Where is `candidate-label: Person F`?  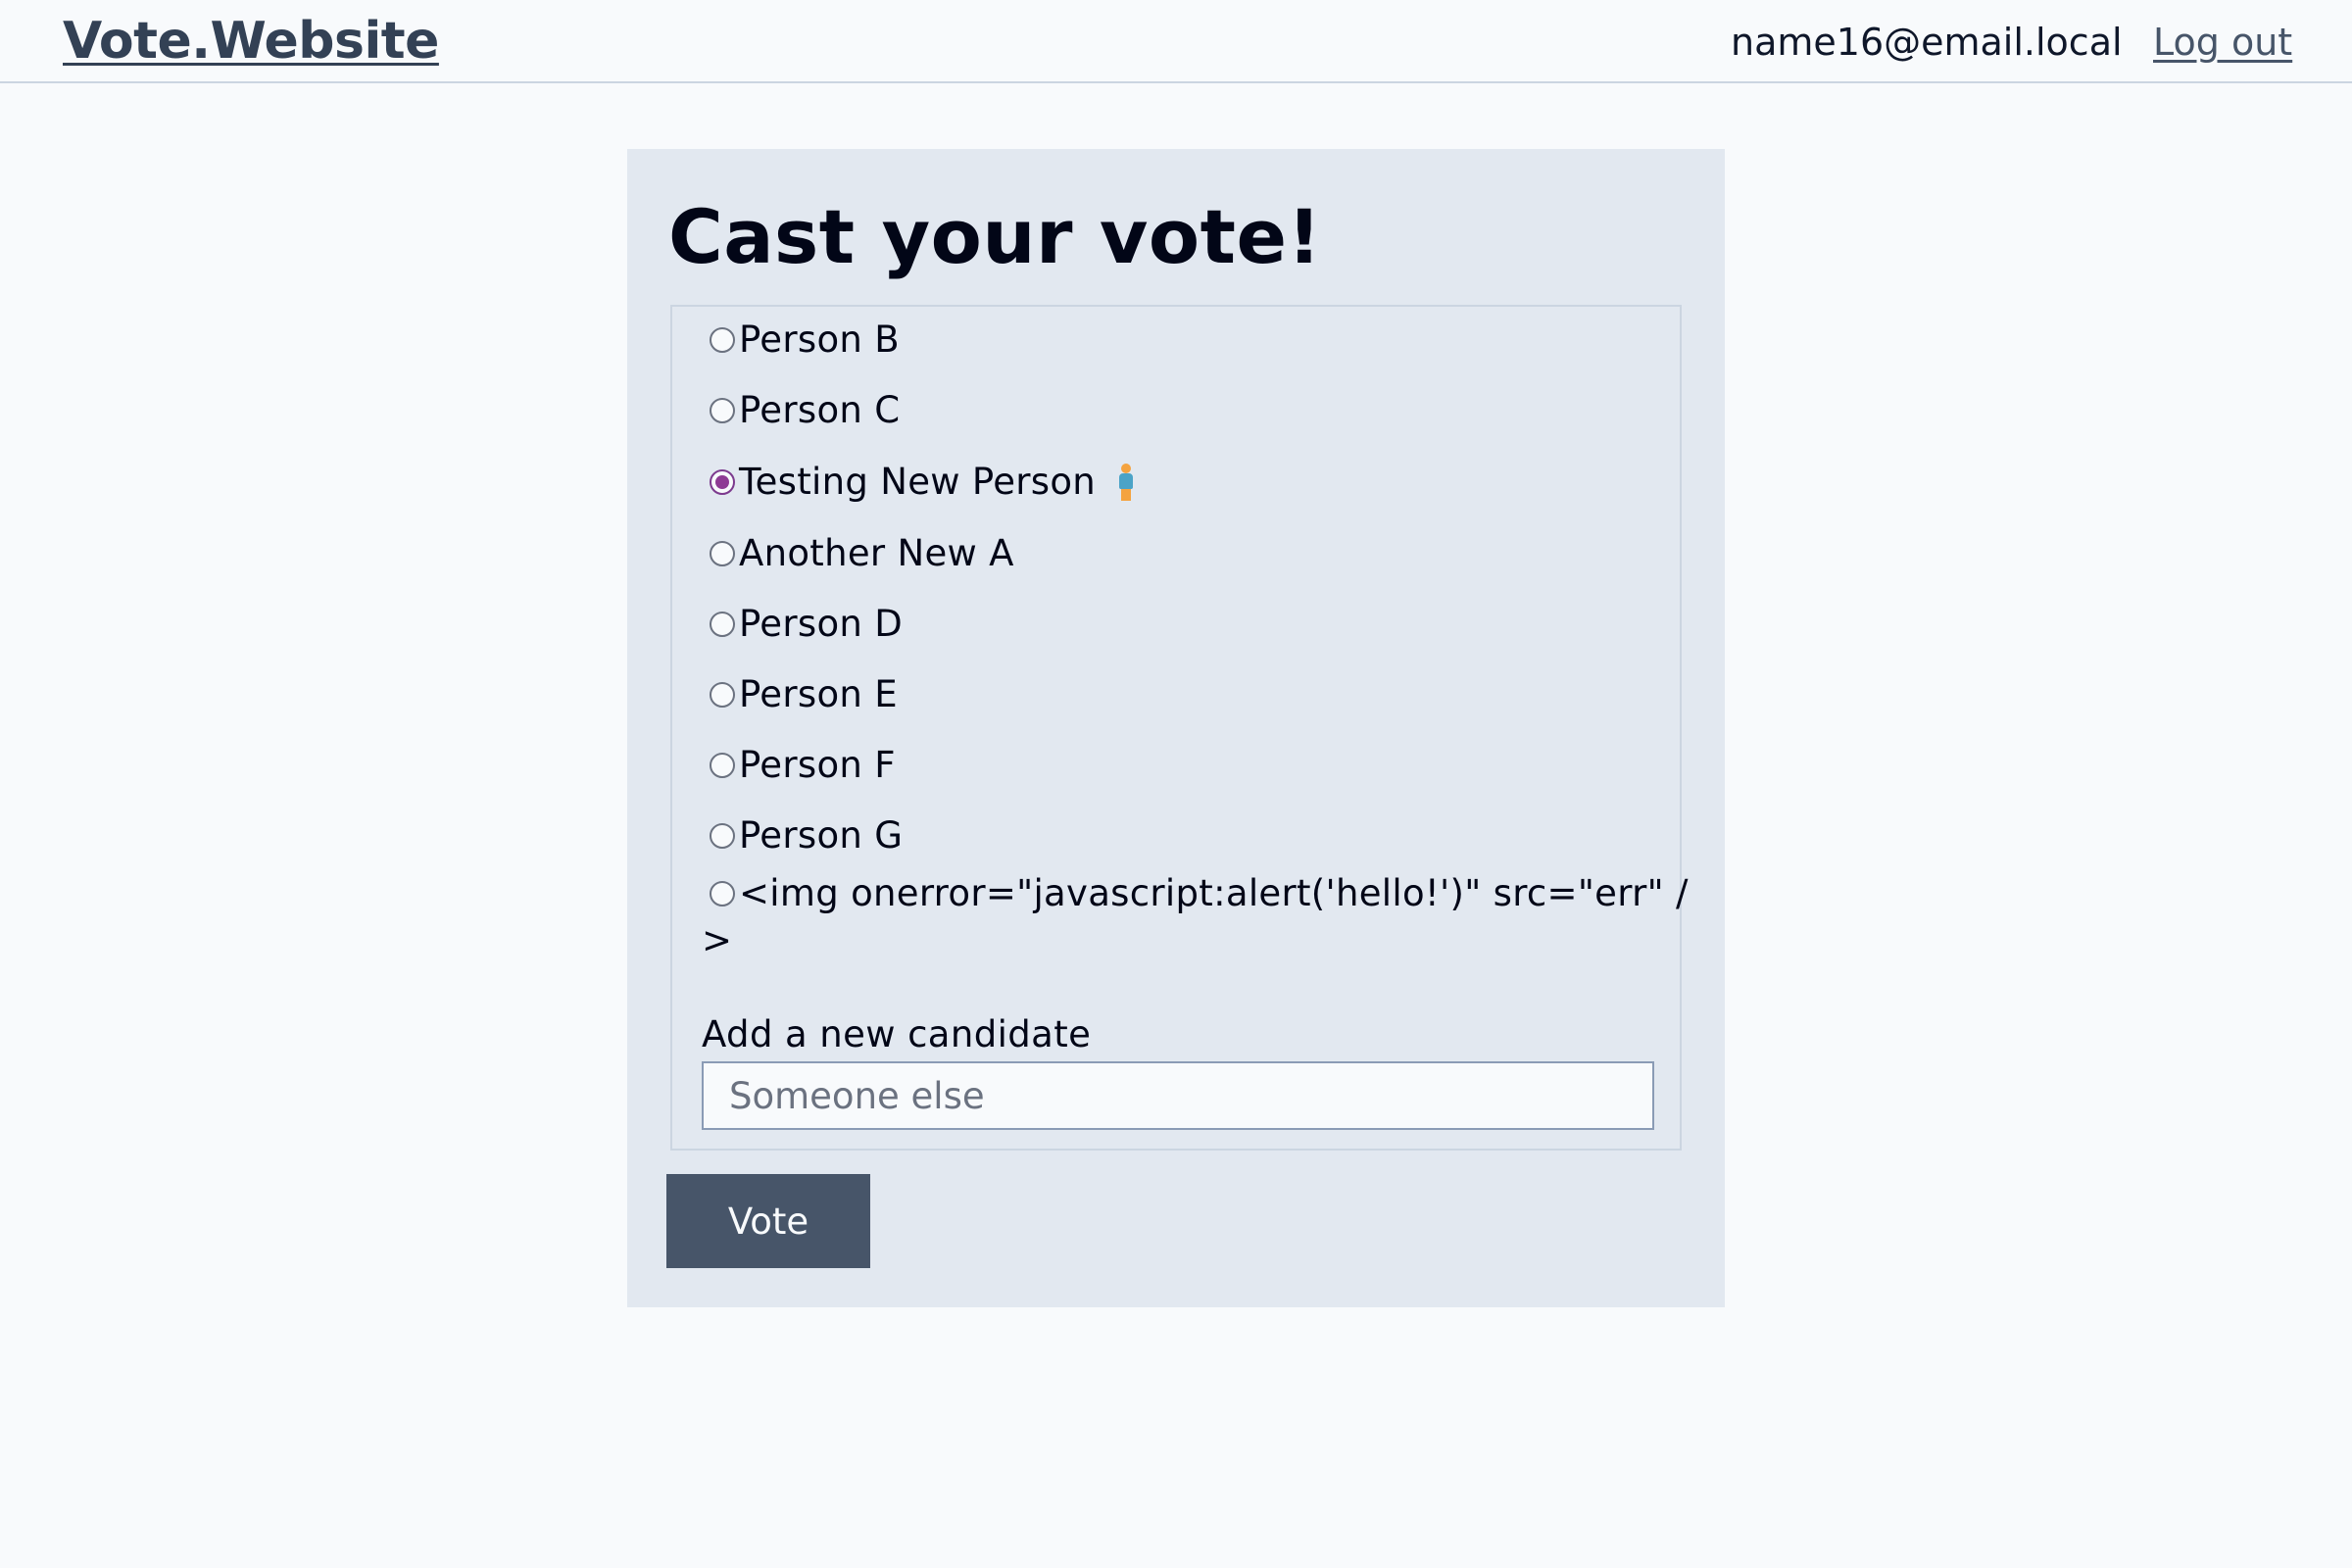
candidate-label: Person F is located at coordinates (817, 765).